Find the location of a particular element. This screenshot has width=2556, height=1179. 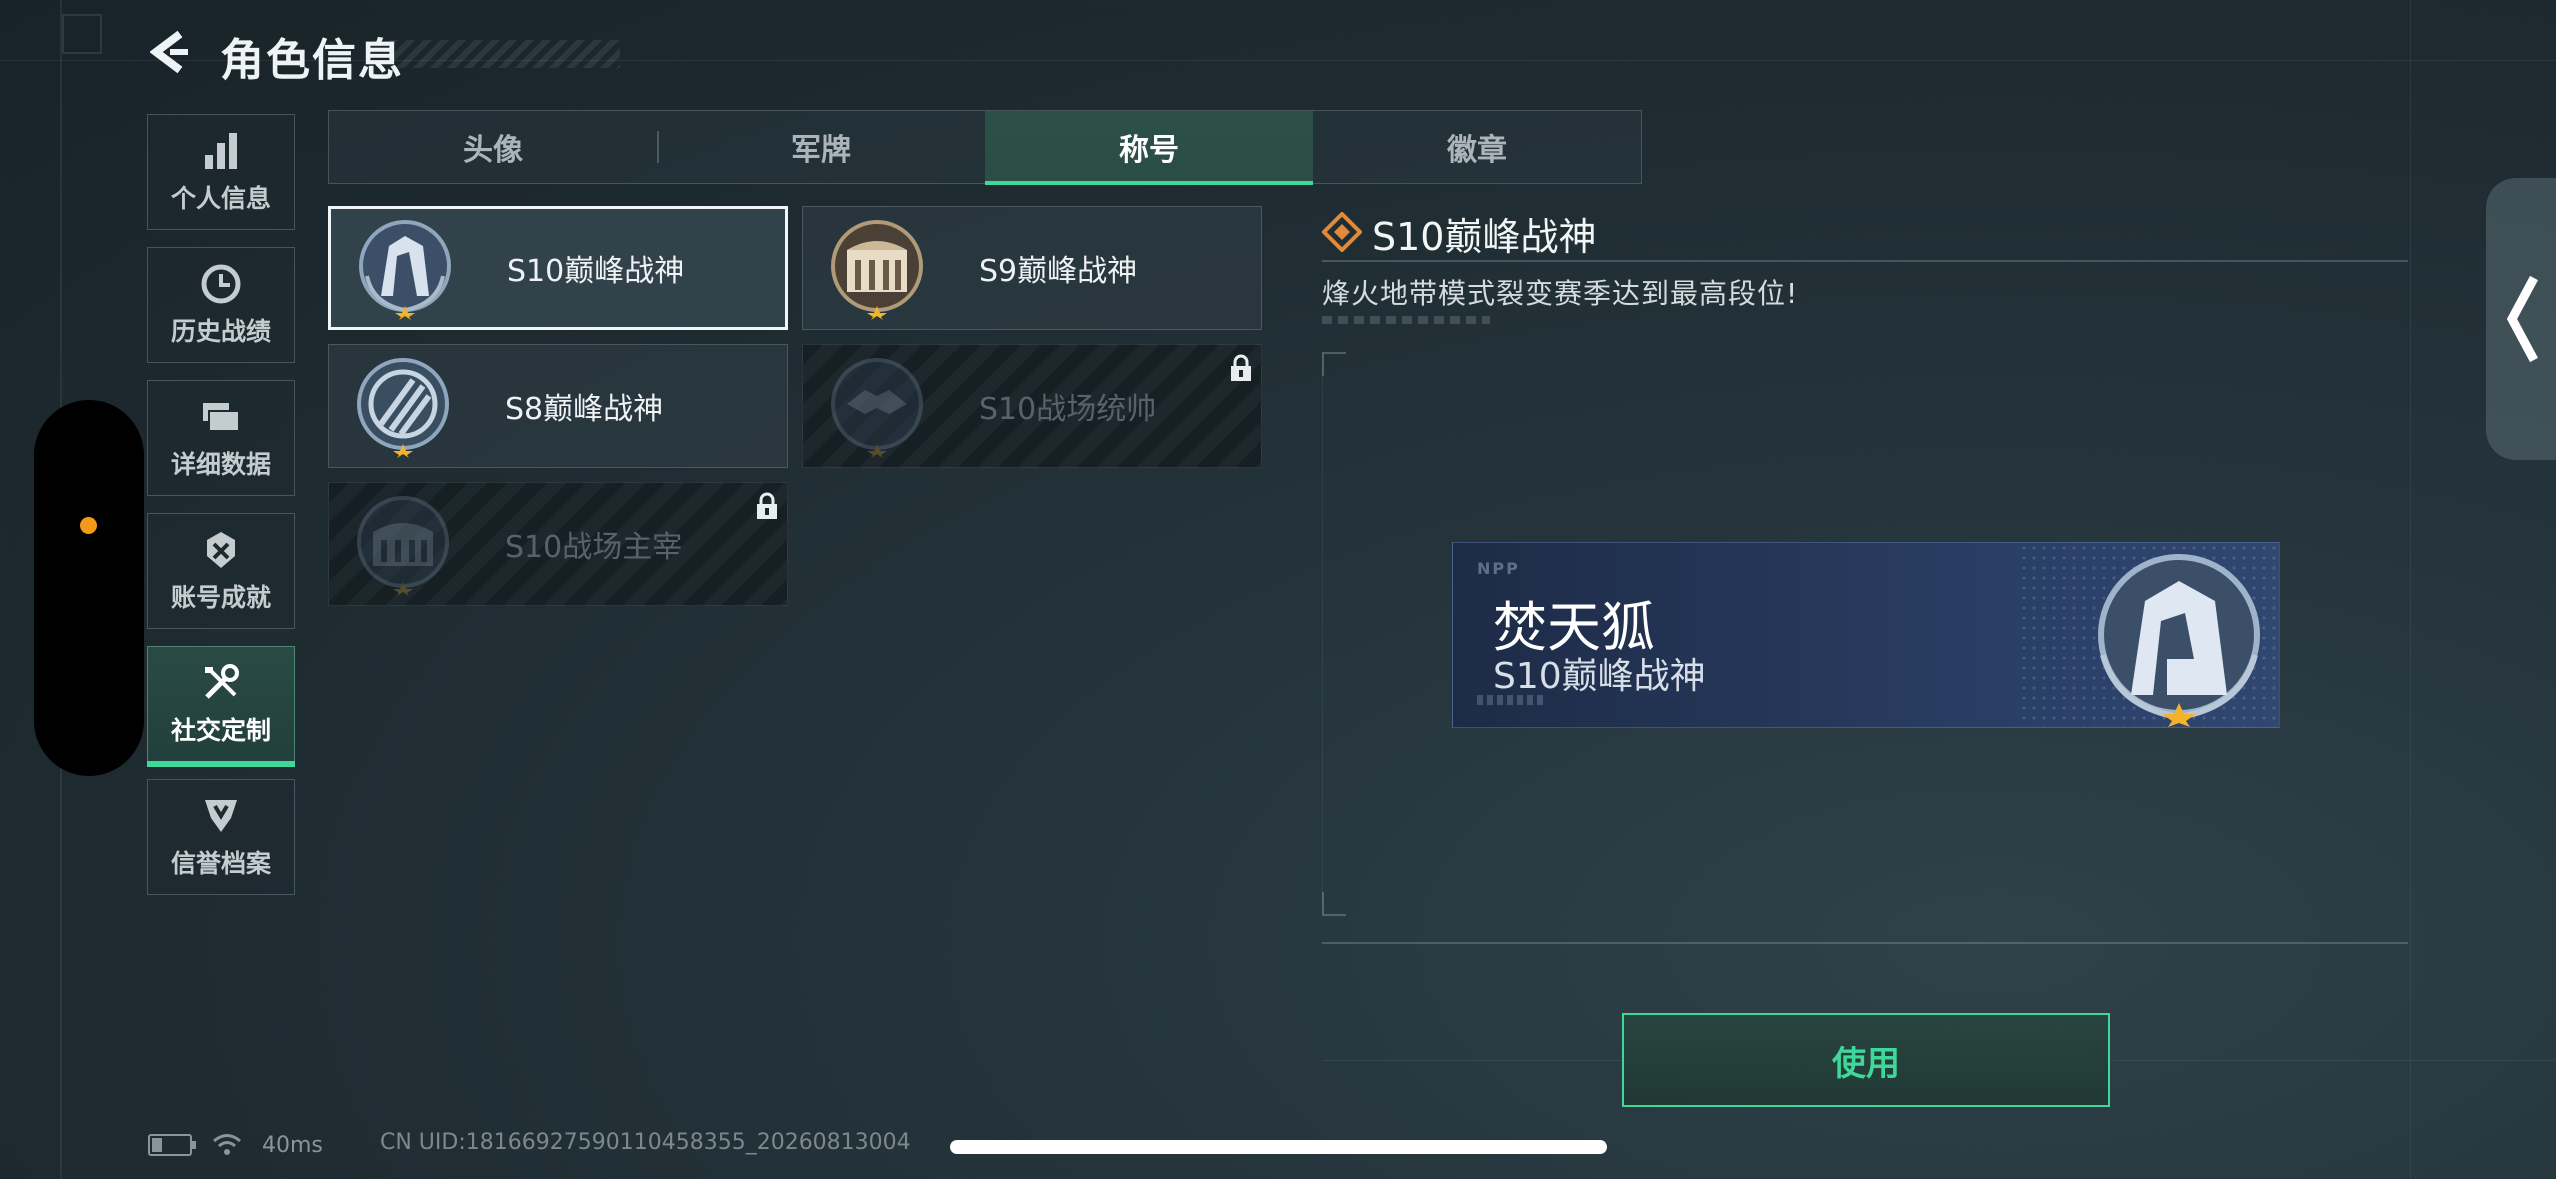

title-card-s10-peak: S10巅峰战神 is located at coordinates (558, 268).